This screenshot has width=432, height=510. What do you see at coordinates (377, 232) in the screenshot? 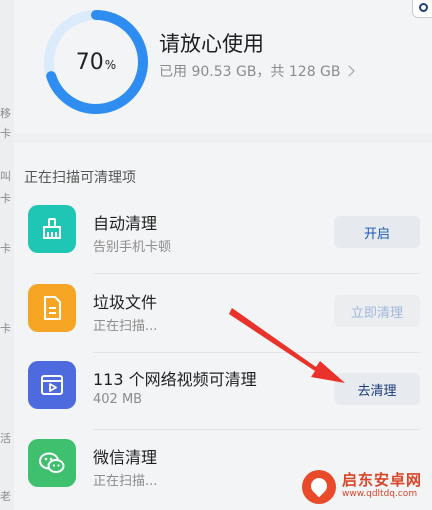
I see `enable-button: 开启` at bounding box center [377, 232].